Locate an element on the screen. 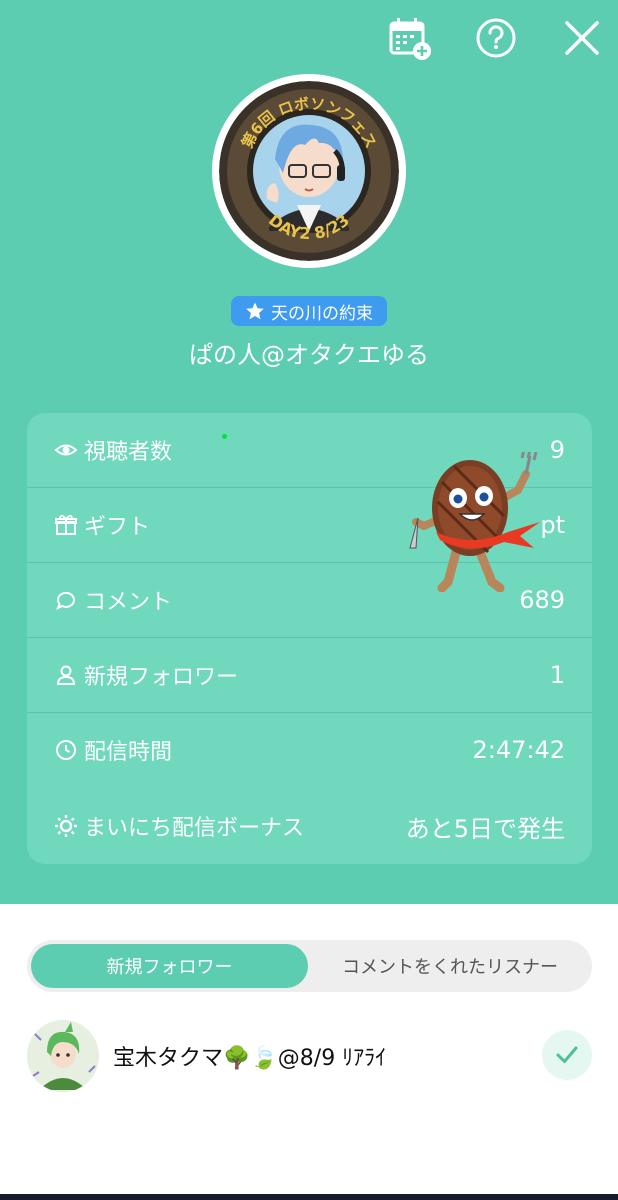  followed-check-button is located at coordinates (567, 1055).